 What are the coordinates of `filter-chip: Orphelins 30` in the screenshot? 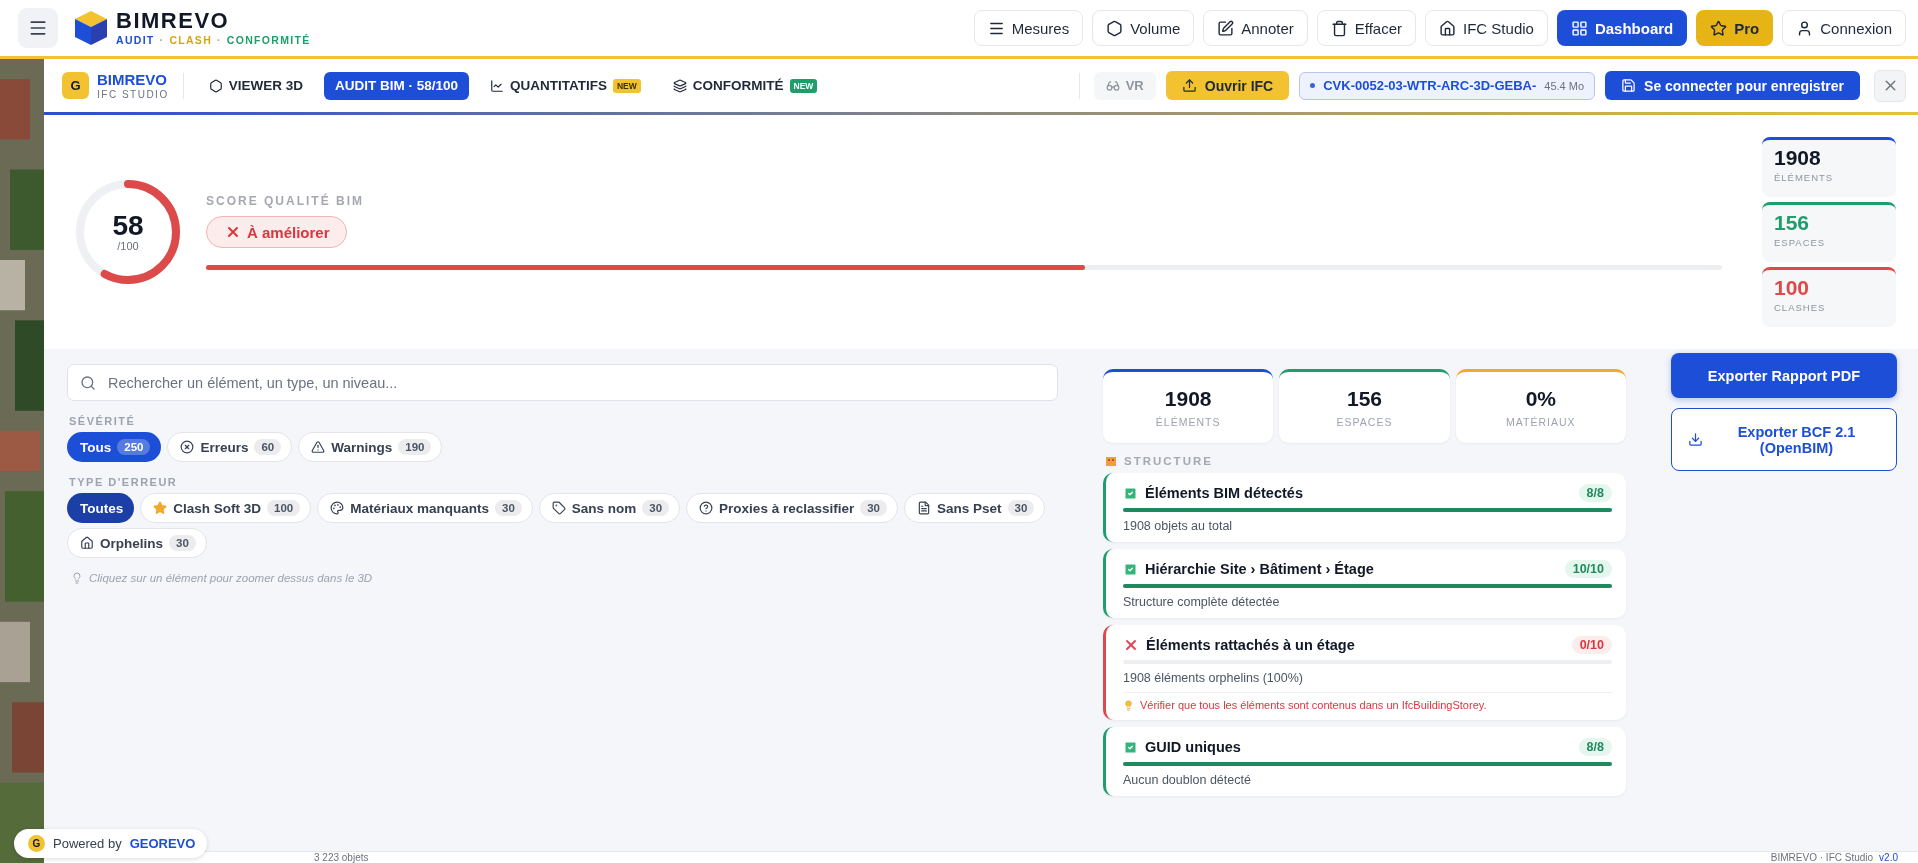 It's located at (137, 543).